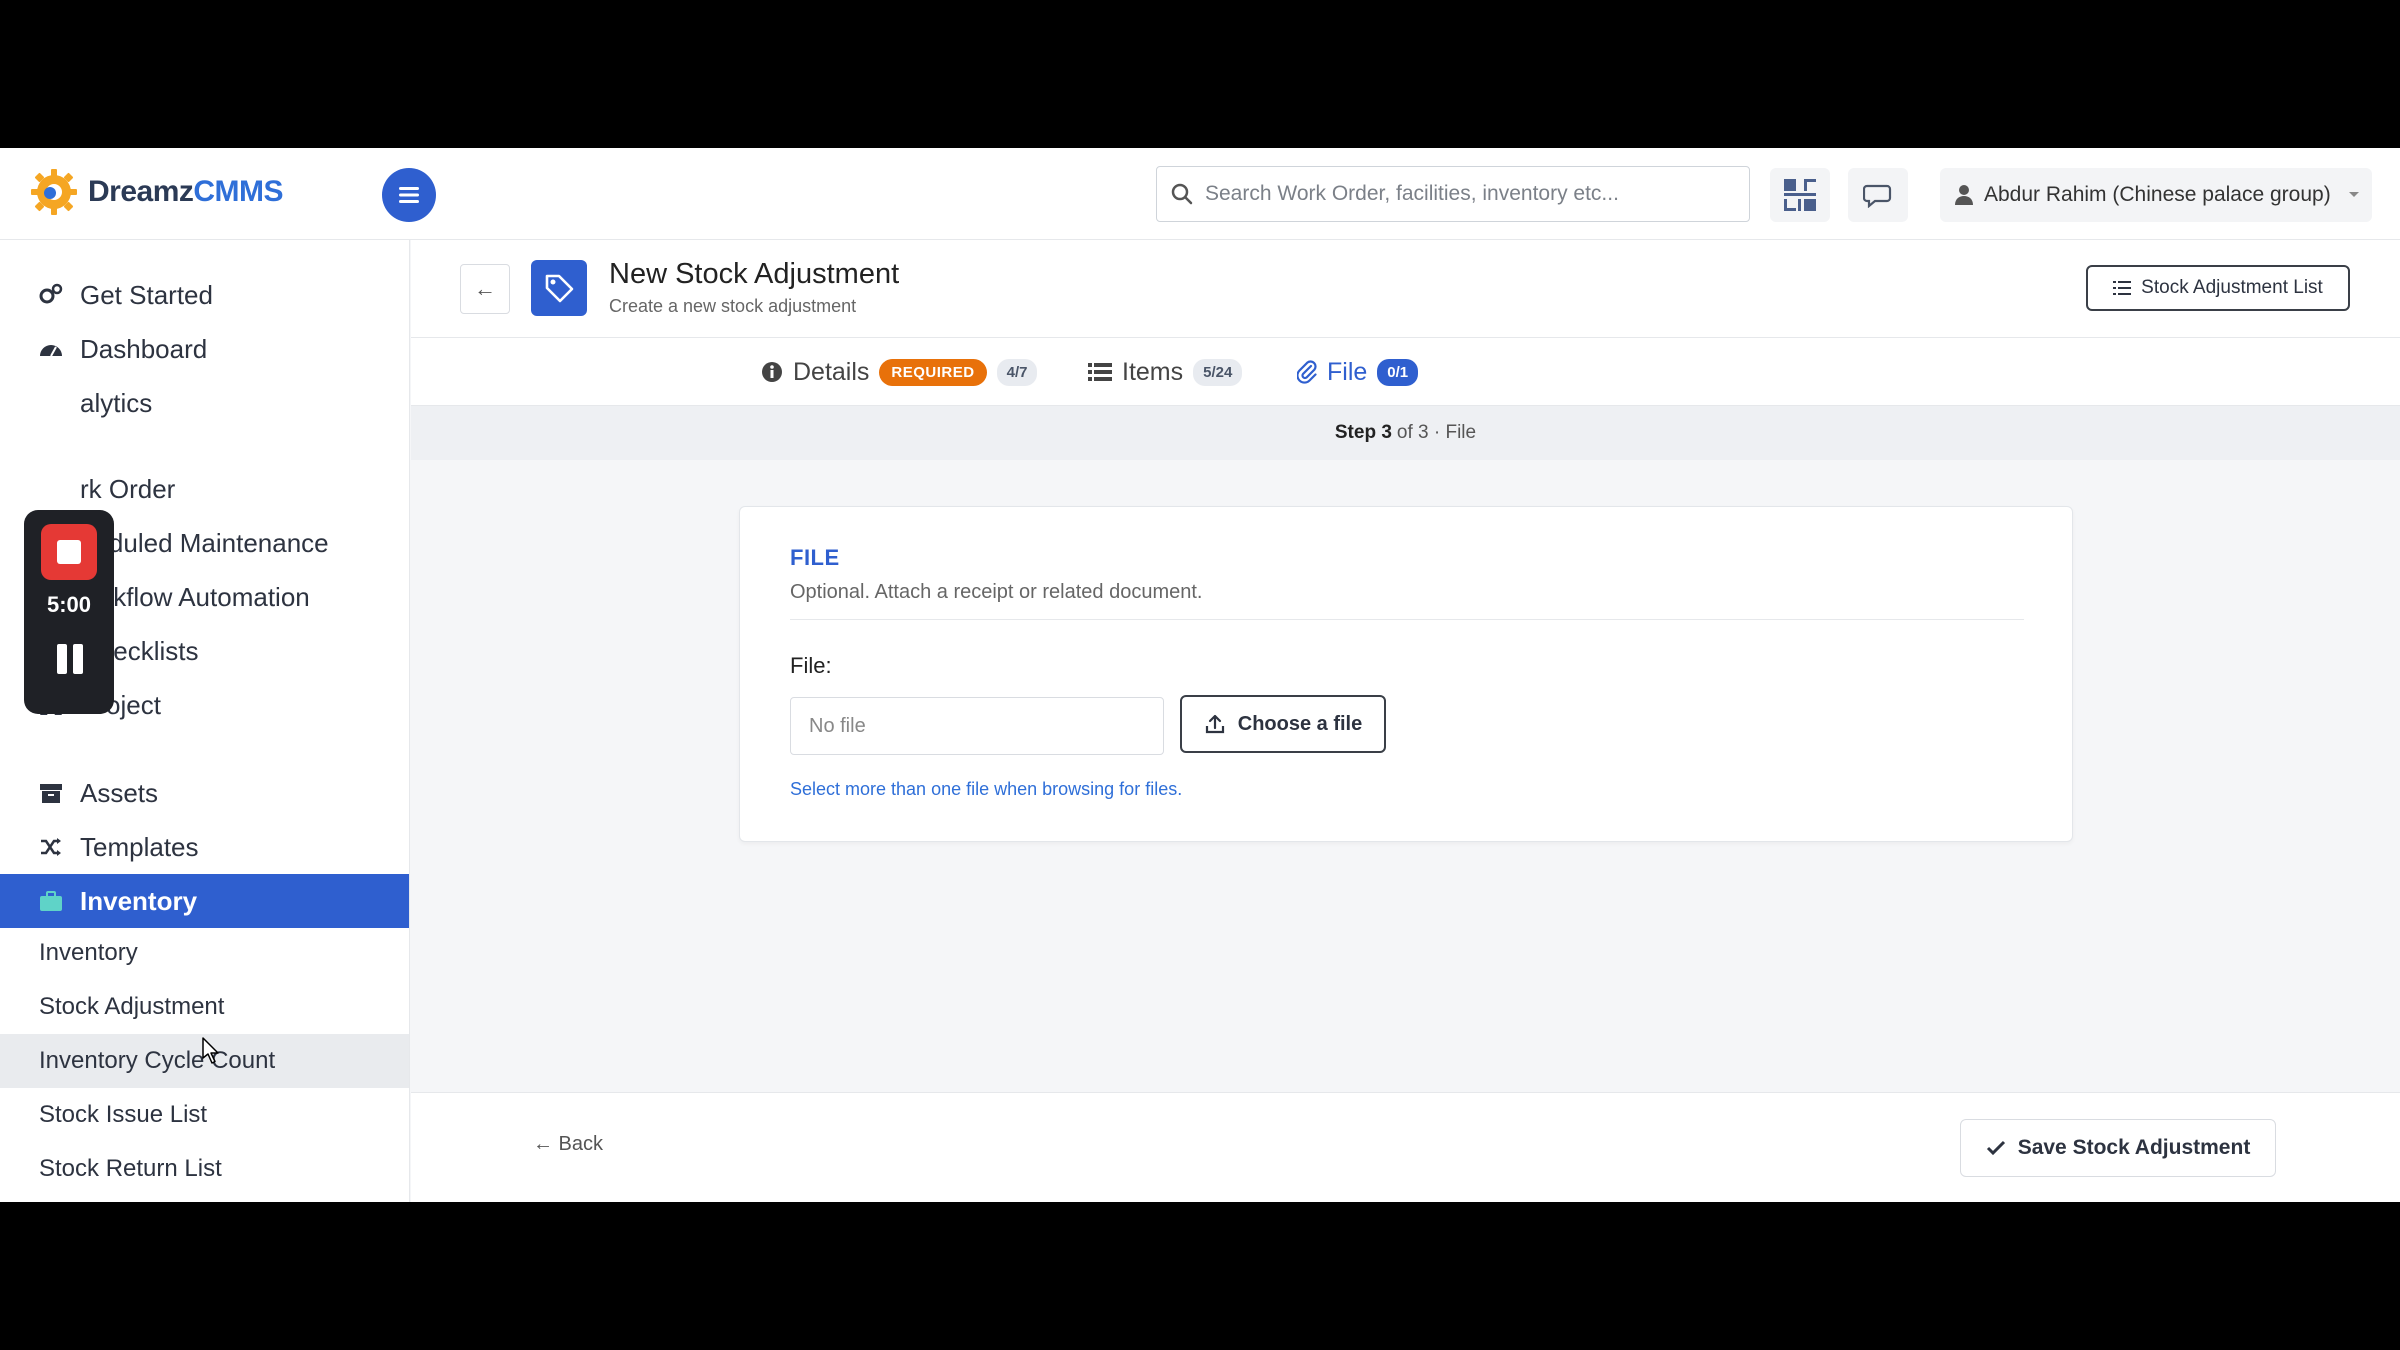 The width and height of the screenshot is (2400, 1350). Describe the element at coordinates (54, 192) in the screenshot. I see `logo-gear-icon` at that location.